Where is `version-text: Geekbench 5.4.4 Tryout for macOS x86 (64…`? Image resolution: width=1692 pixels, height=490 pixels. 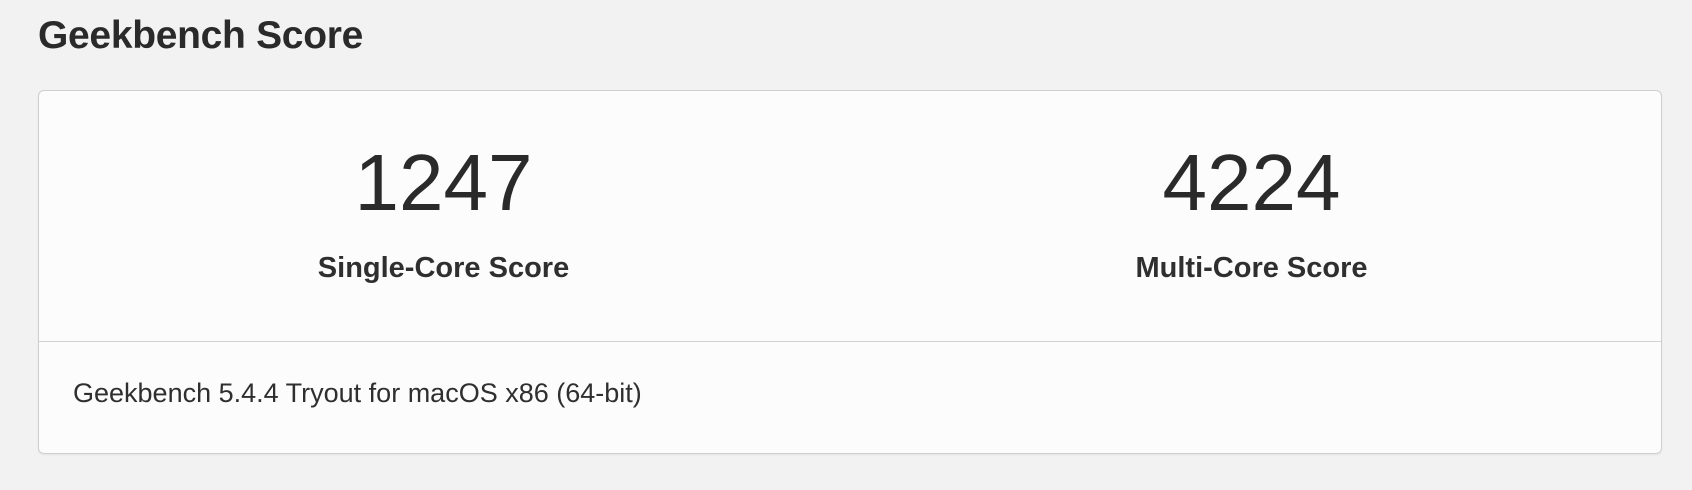
version-text: Geekbench 5.4.4 Tryout for macOS x86 (64… is located at coordinates (357, 393).